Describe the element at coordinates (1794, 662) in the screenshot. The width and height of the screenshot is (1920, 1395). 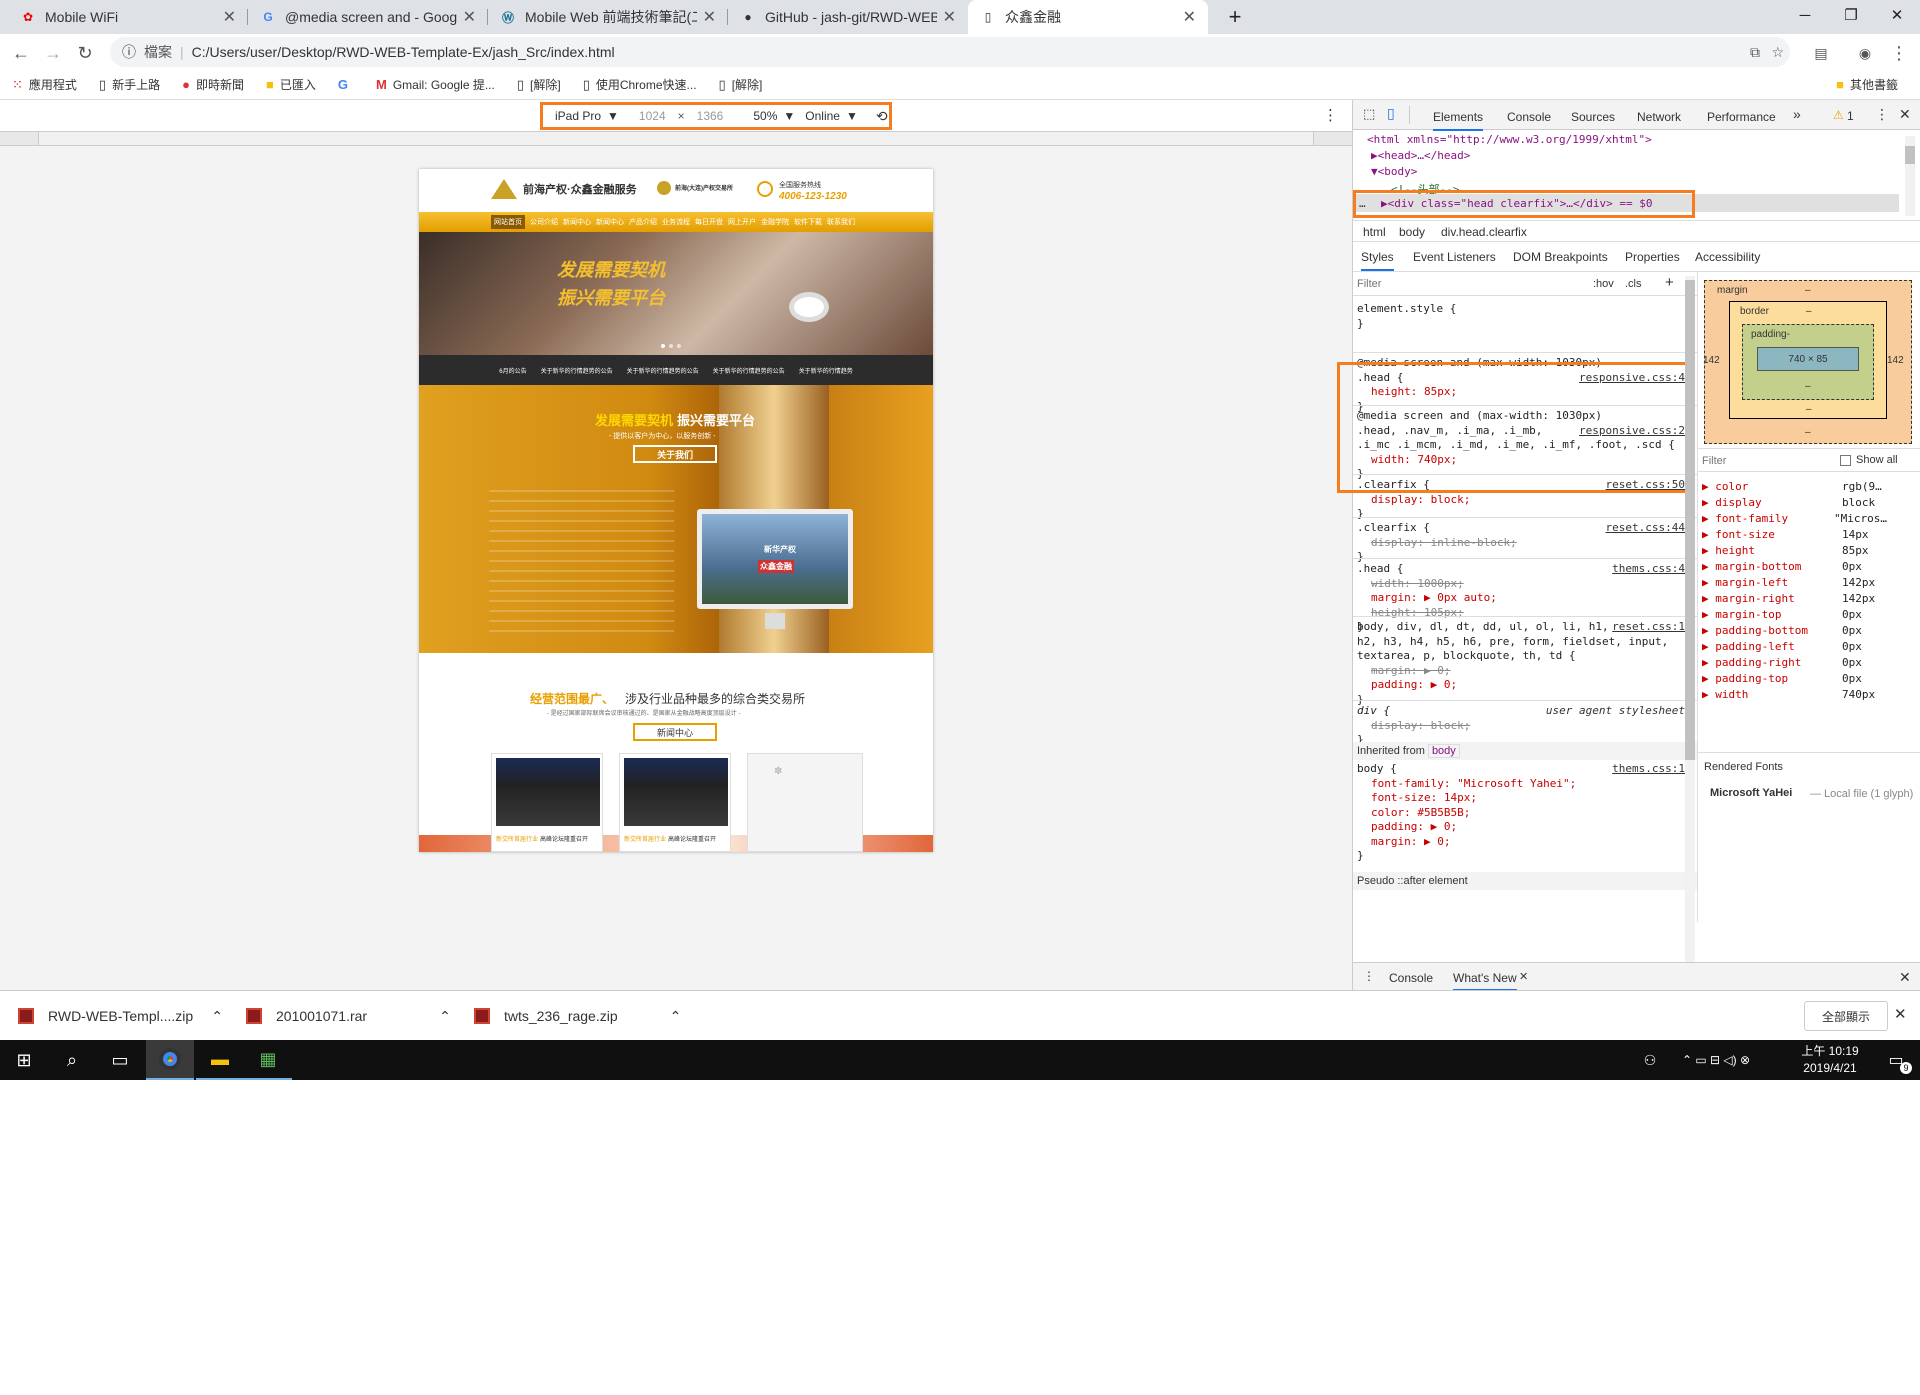
I see `computed-property: ▶ padding-right 0px` at that location.